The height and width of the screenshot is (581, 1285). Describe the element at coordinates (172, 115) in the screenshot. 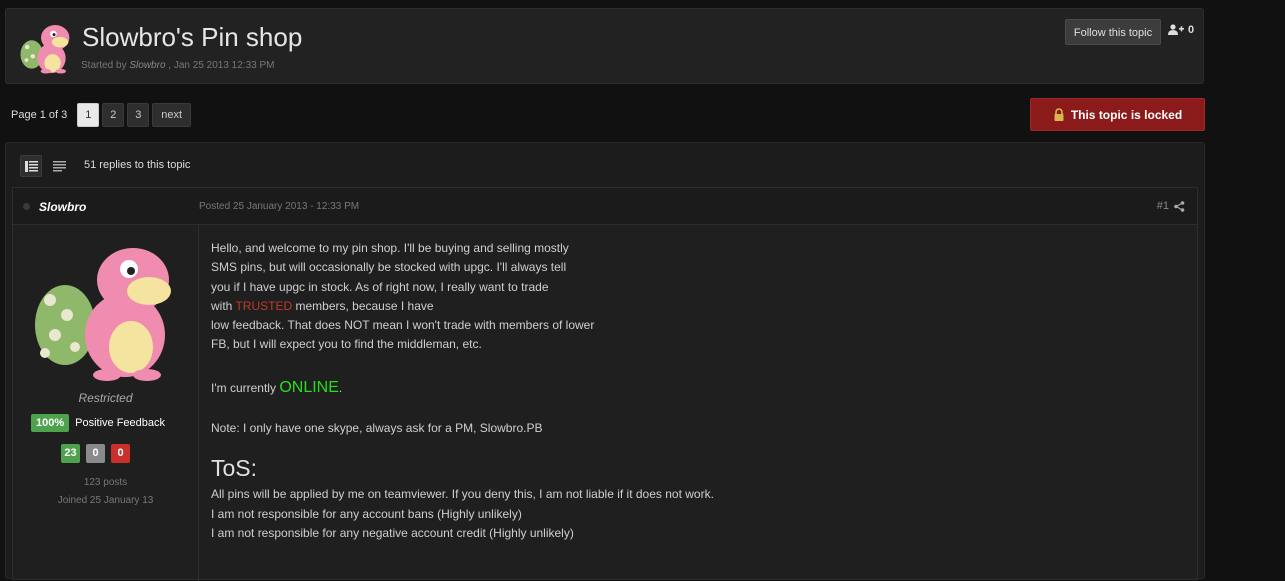

I see `next-page-button: next` at that location.